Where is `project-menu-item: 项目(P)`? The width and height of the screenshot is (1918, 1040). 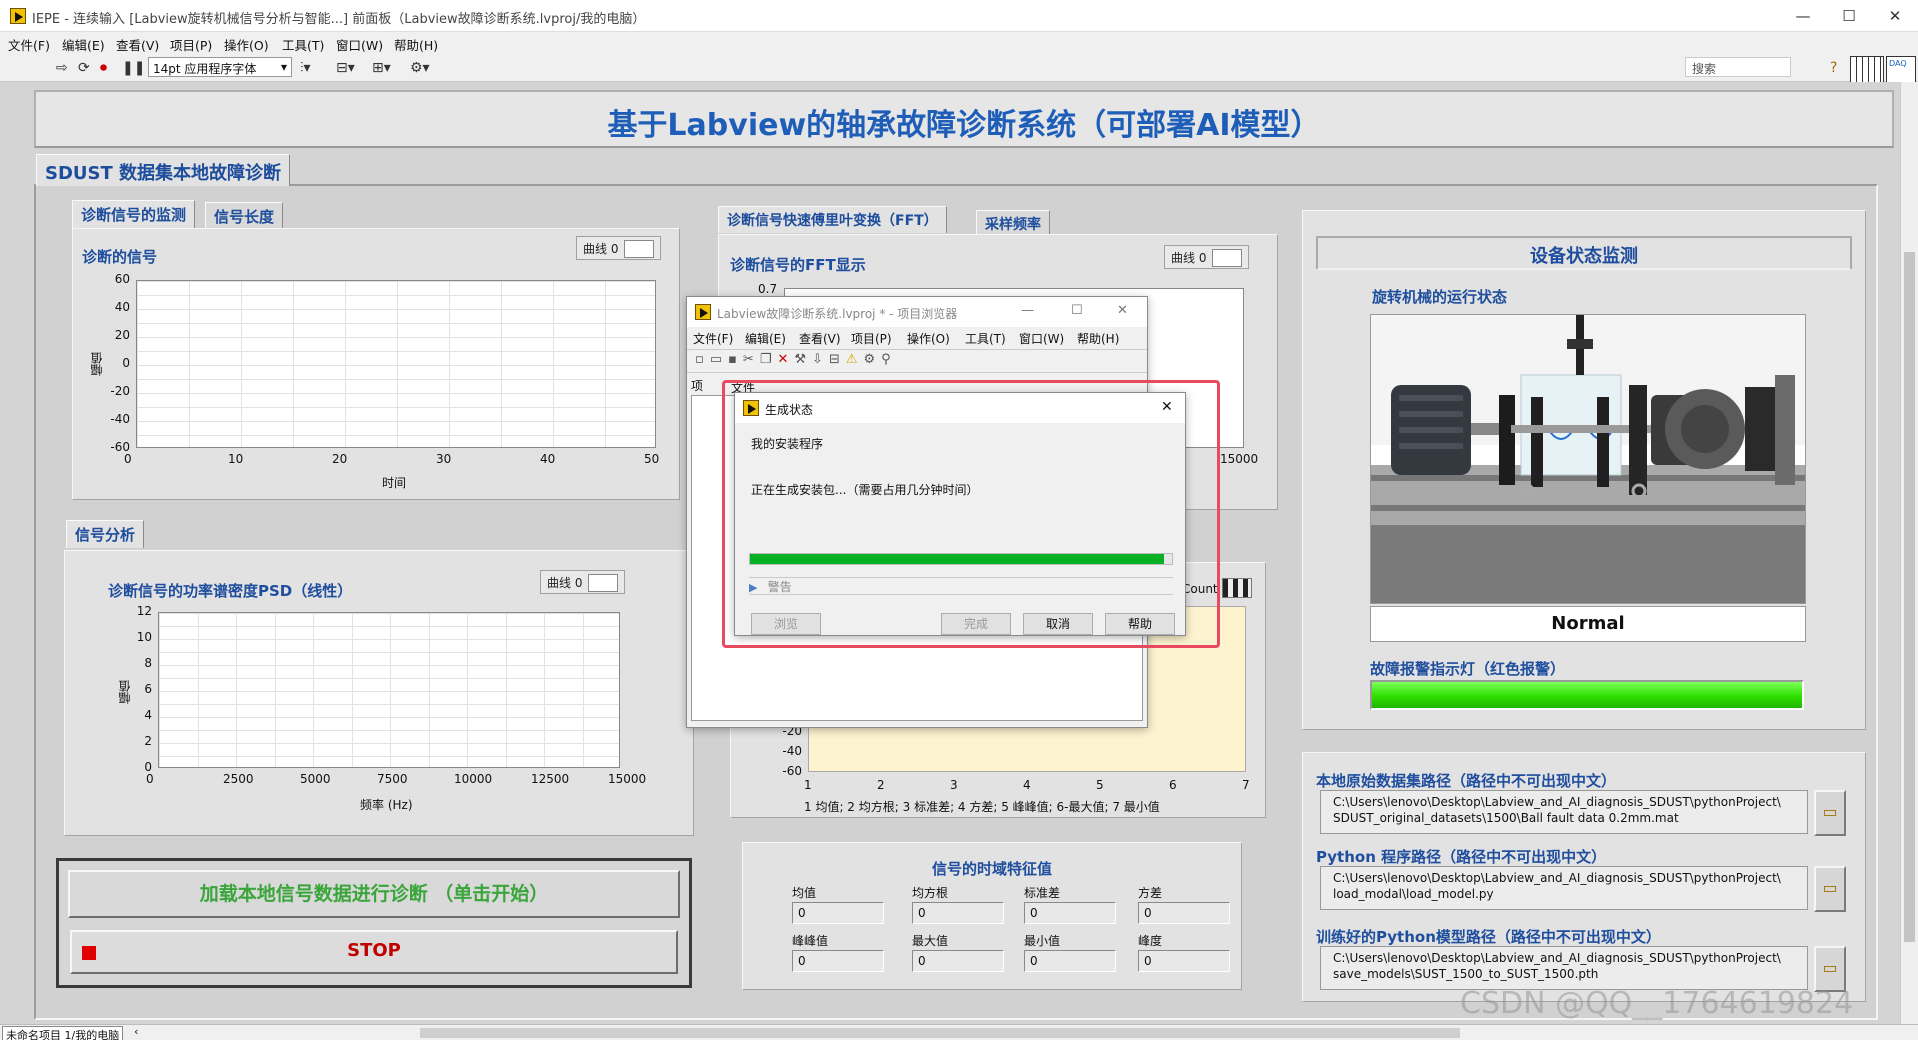
project-menu-item: 项目(P) is located at coordinates (871, 338).